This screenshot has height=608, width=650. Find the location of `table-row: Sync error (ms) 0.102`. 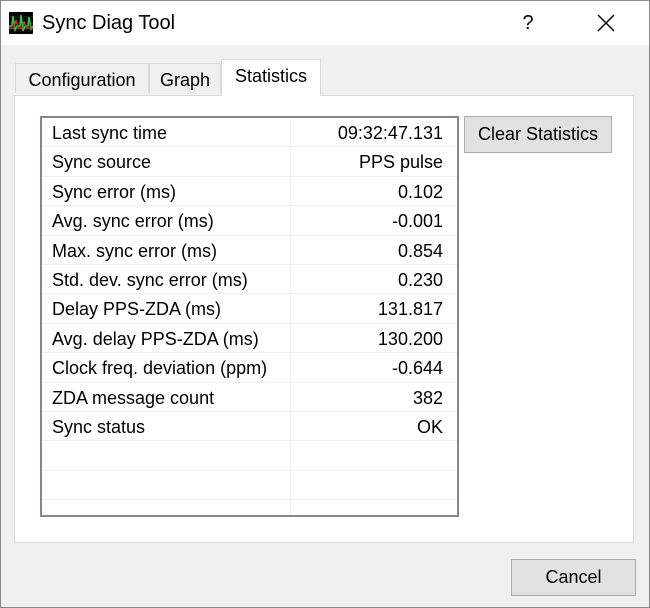

table-row: Sync error (ms) 0.102 is located at coordinates (249, 192).